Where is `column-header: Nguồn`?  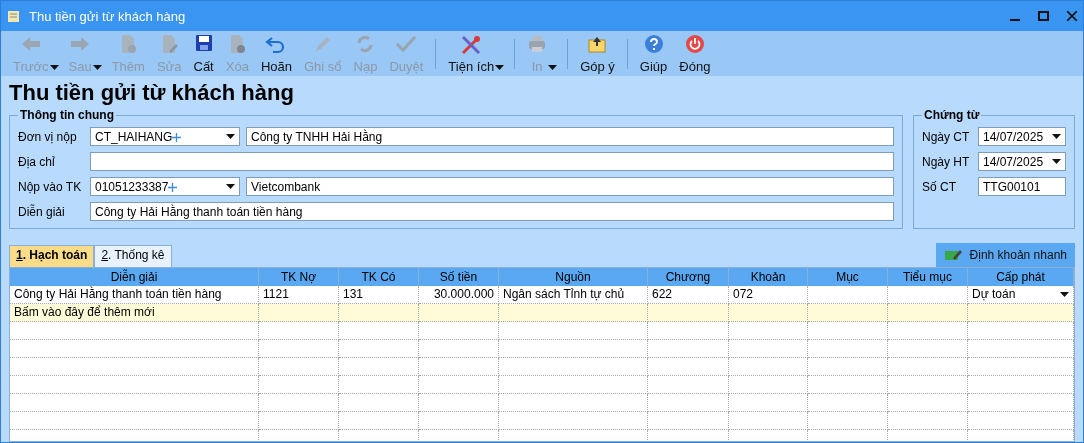 column-header: Nguồn is located at coordinates (573, 277).